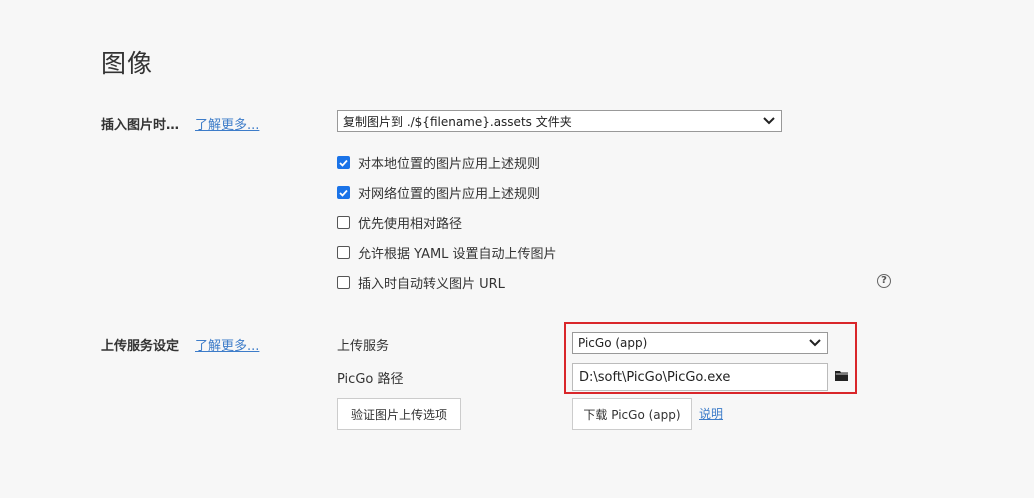 Image resolution: width=1034 pixels, height=498 pixels. What do you see at coordinates (457, 121) in the screenshot?
I see `insert-image-action-value: 复制图片到 ./${filename}.assets 文件夹` at bounding box center [457, 121].